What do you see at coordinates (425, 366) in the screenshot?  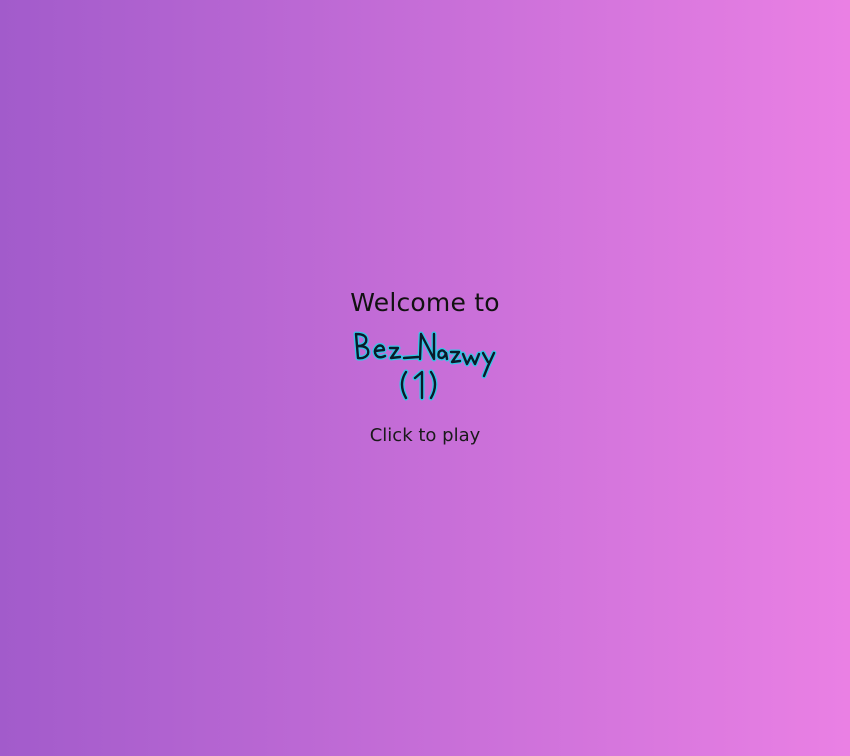 I see `game-logo` at bounding box center [425, 366].